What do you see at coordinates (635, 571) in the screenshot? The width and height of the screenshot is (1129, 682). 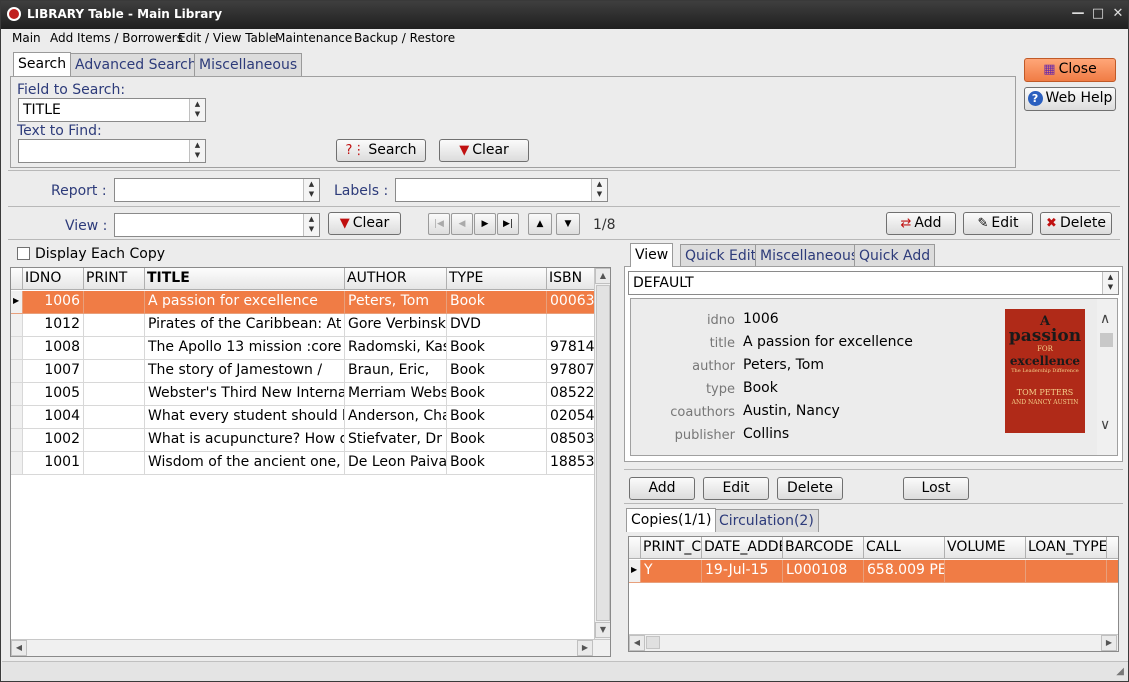 I see `row-indicator: ▶` at bounding box center [635, 571].